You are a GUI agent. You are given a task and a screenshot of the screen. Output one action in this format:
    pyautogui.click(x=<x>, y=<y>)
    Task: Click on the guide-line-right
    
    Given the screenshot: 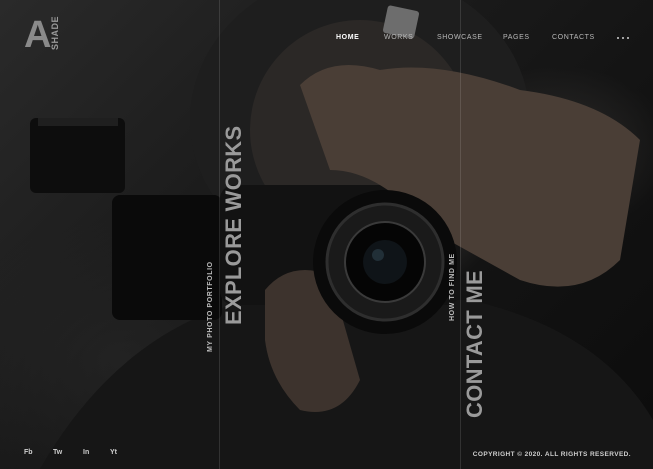 What is the action you would take?
    pyautogui.click(x=460, y=234)
    